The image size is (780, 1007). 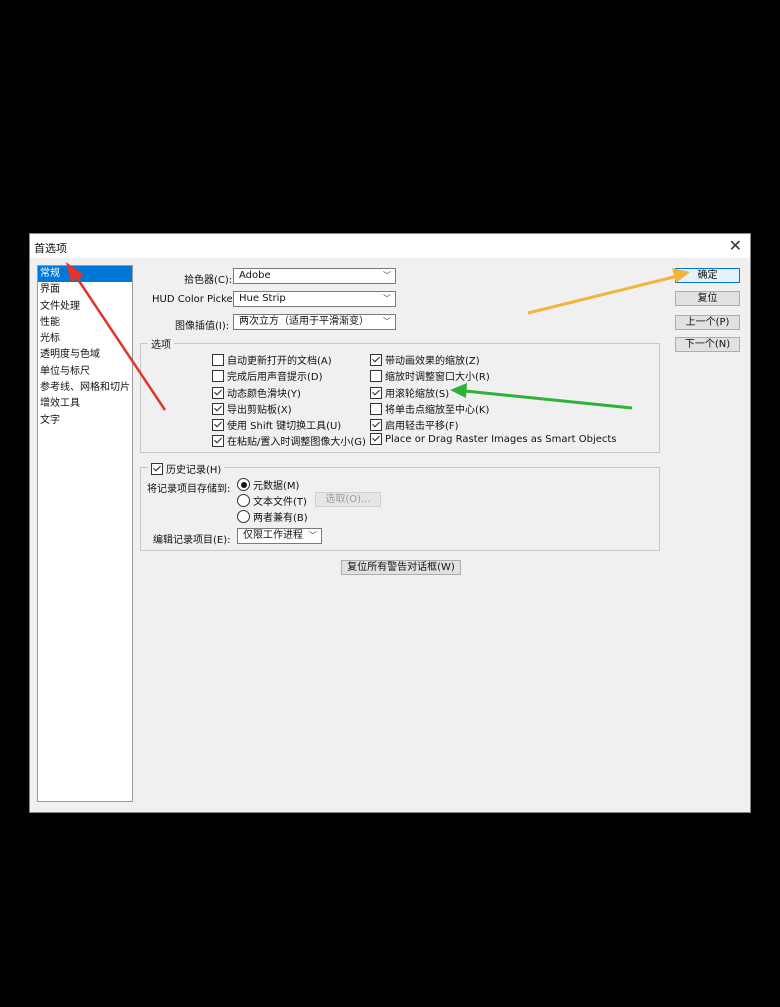 What do you see at coordinates (262, 298) in the screenshot?
I see `hud-color-picker-value: Hue Strip` at bounding box center [262, 298].